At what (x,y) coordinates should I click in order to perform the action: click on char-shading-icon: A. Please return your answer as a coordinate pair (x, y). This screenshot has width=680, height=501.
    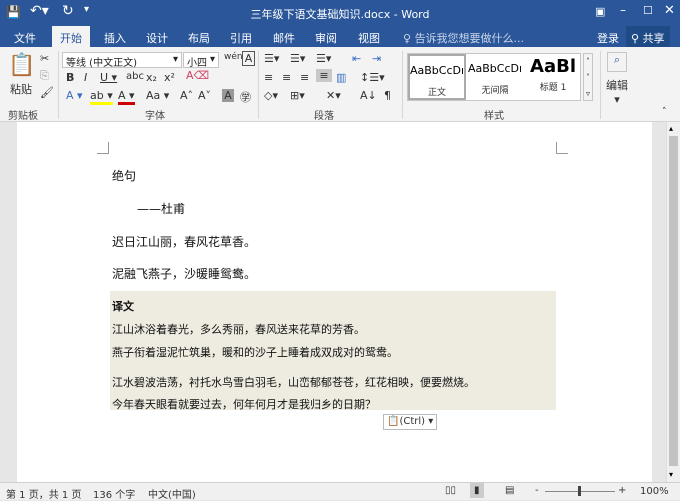
    Looking at the image, I should click on (228, 95).